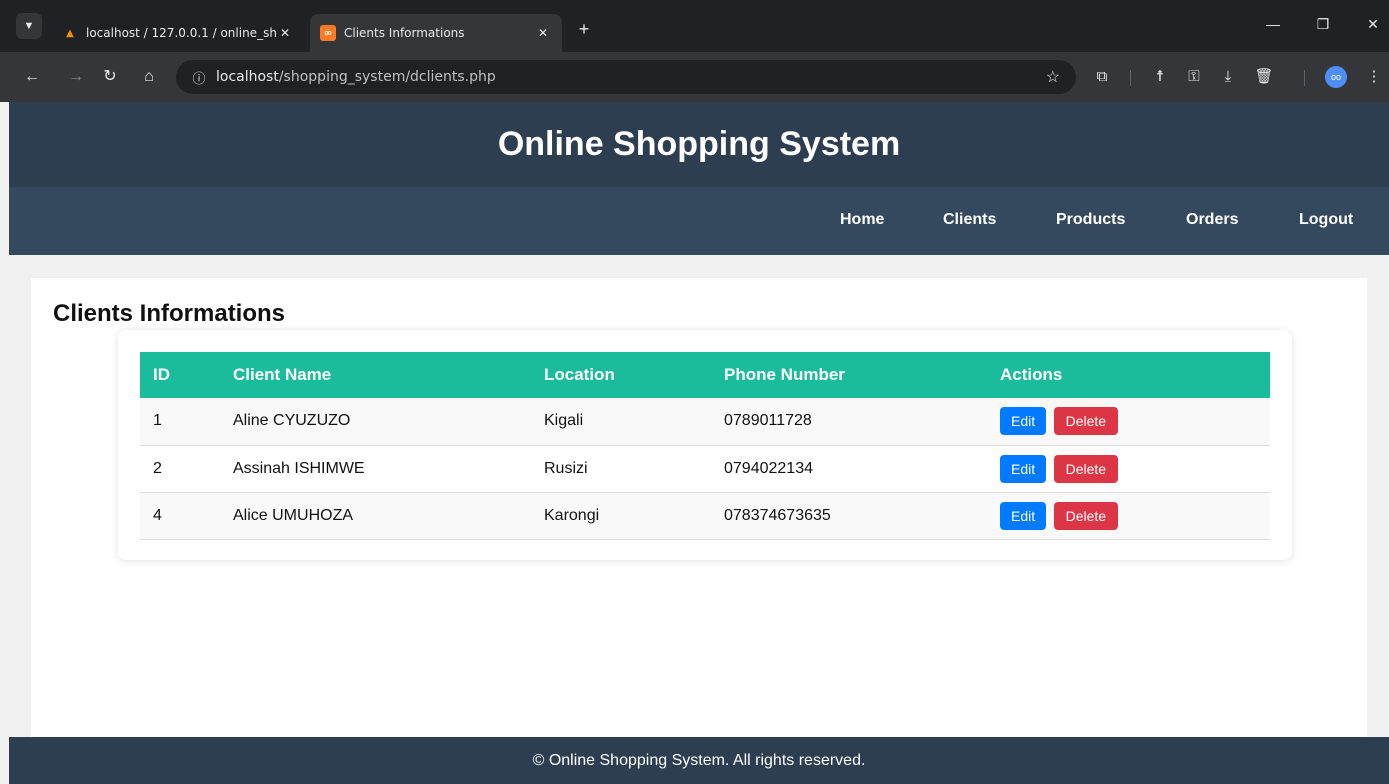 The image size is (1389, 784). What do you see at coordinates (1323, 24) in the screenshot?
I see `restore-icon: ❐` at bounding box center [1323, 24].